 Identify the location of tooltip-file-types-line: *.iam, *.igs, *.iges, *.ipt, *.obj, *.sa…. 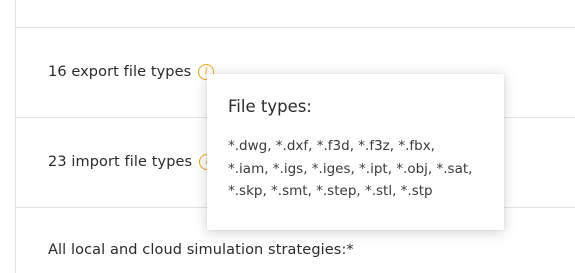
(350, 168).